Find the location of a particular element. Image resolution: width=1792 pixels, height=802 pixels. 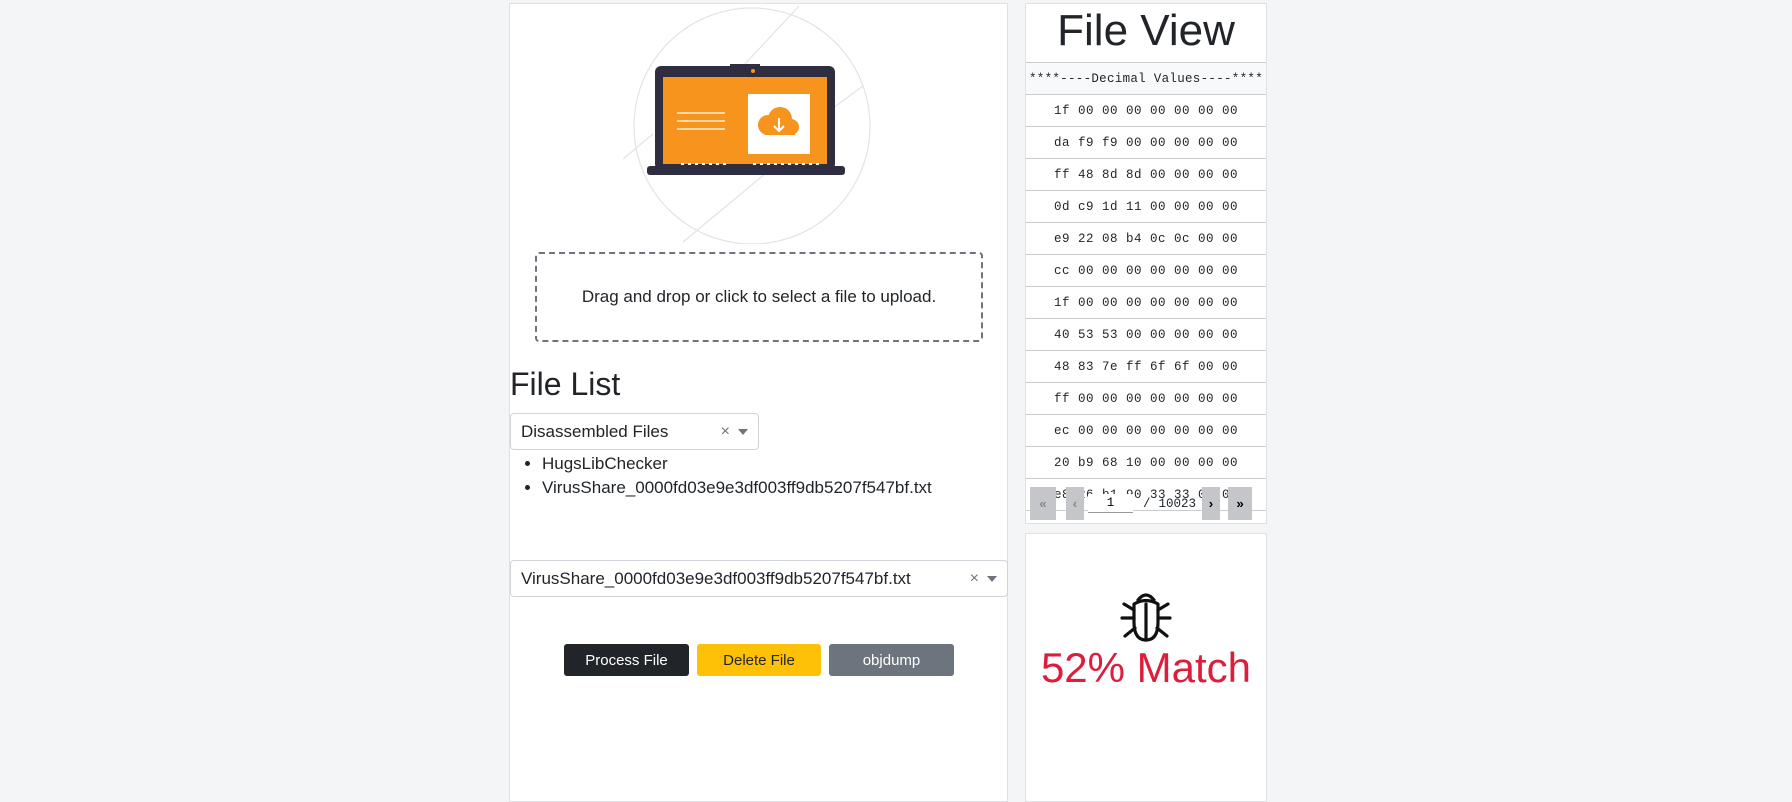

action-buttons: Process File Delete File objdump is located at coordinates (759, 660).